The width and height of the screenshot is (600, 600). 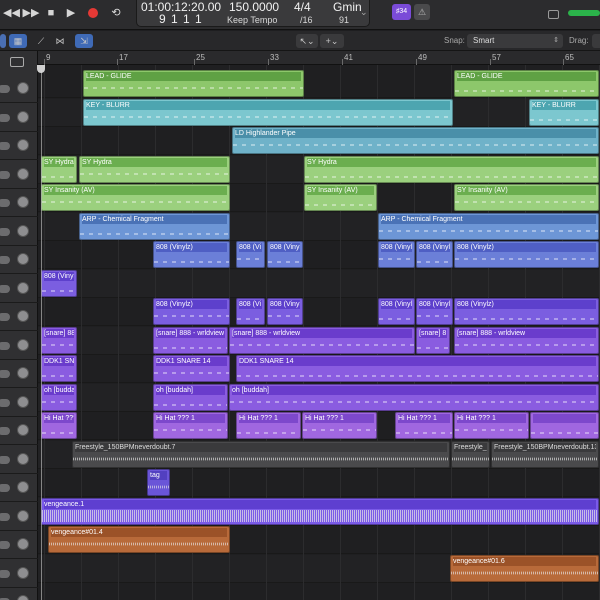 I want to click on list-icon, so click(x=3, y=41).